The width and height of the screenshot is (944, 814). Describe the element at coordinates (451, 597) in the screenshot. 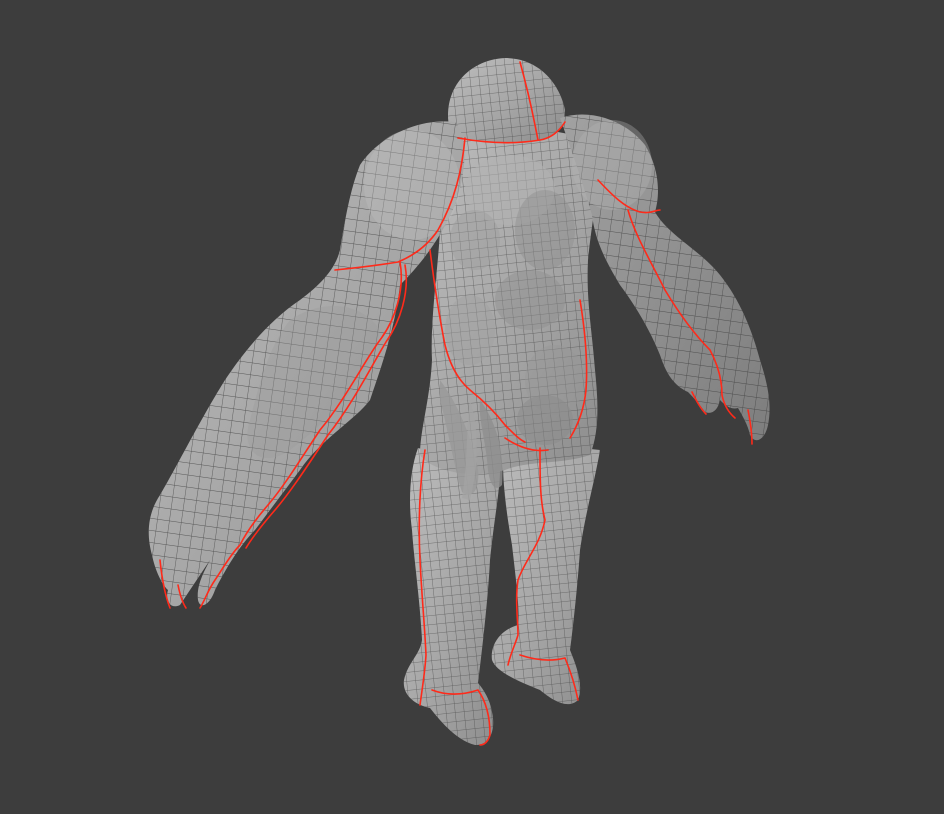

I see `left-leg-mesh` at that location.